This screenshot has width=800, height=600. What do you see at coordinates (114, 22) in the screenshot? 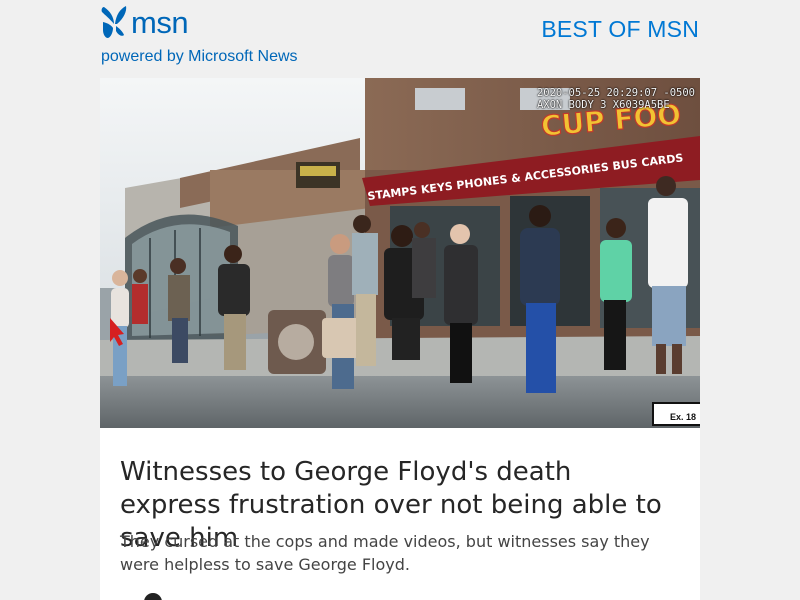
I see `msn-butterfly-icon` at bounding box center [114, 22].